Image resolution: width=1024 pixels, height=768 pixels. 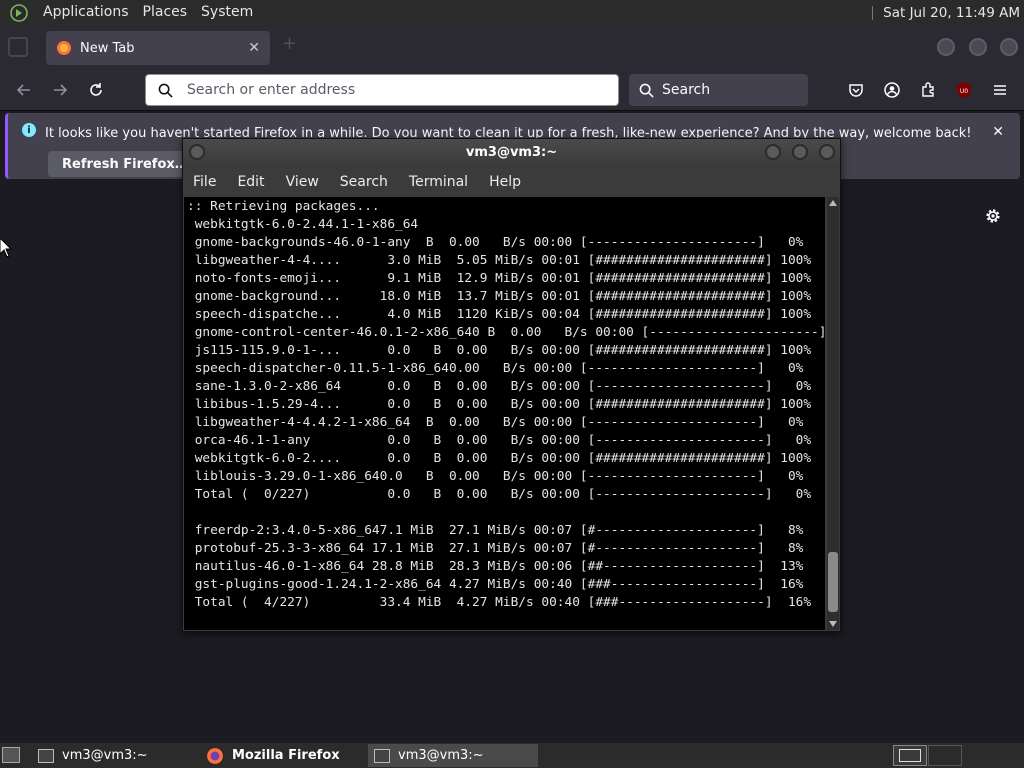 What do you see at coordinates (382, 90) in the screenshot?
I see `address-bar: Search or enter address` at bounding box center [382, 90].